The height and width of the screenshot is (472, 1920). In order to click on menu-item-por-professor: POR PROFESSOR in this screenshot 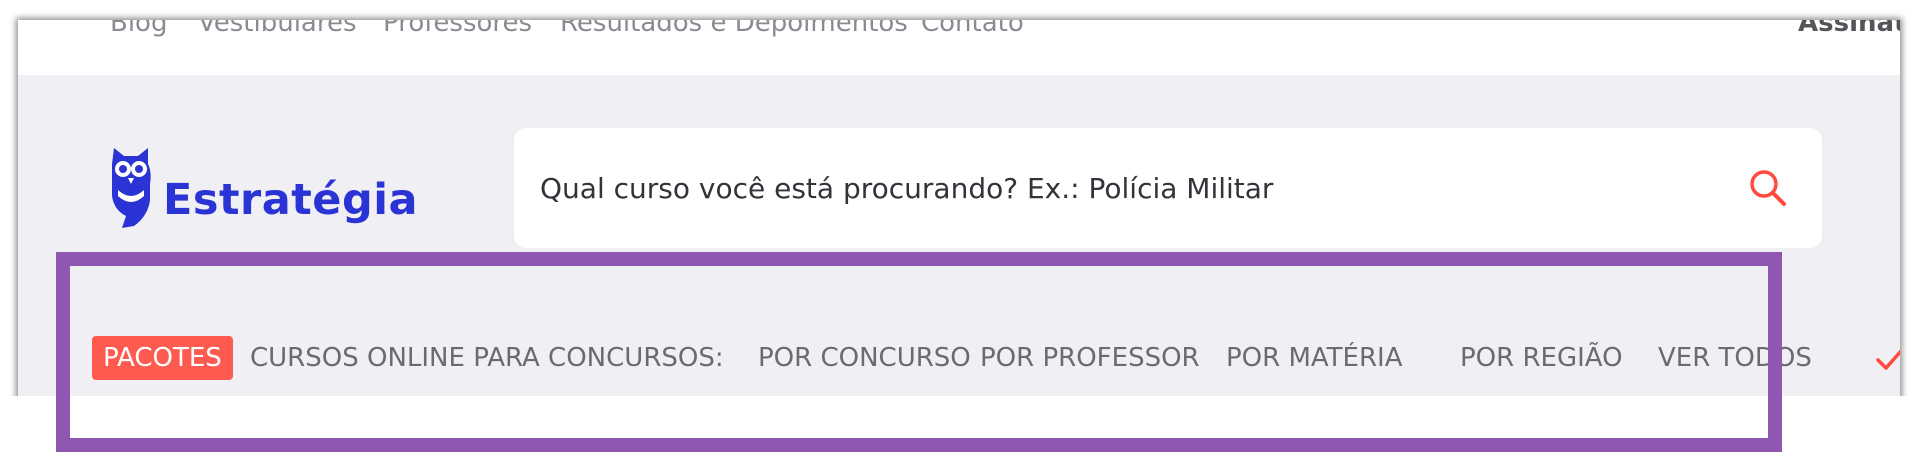, I will do `click(1090, 358)`.